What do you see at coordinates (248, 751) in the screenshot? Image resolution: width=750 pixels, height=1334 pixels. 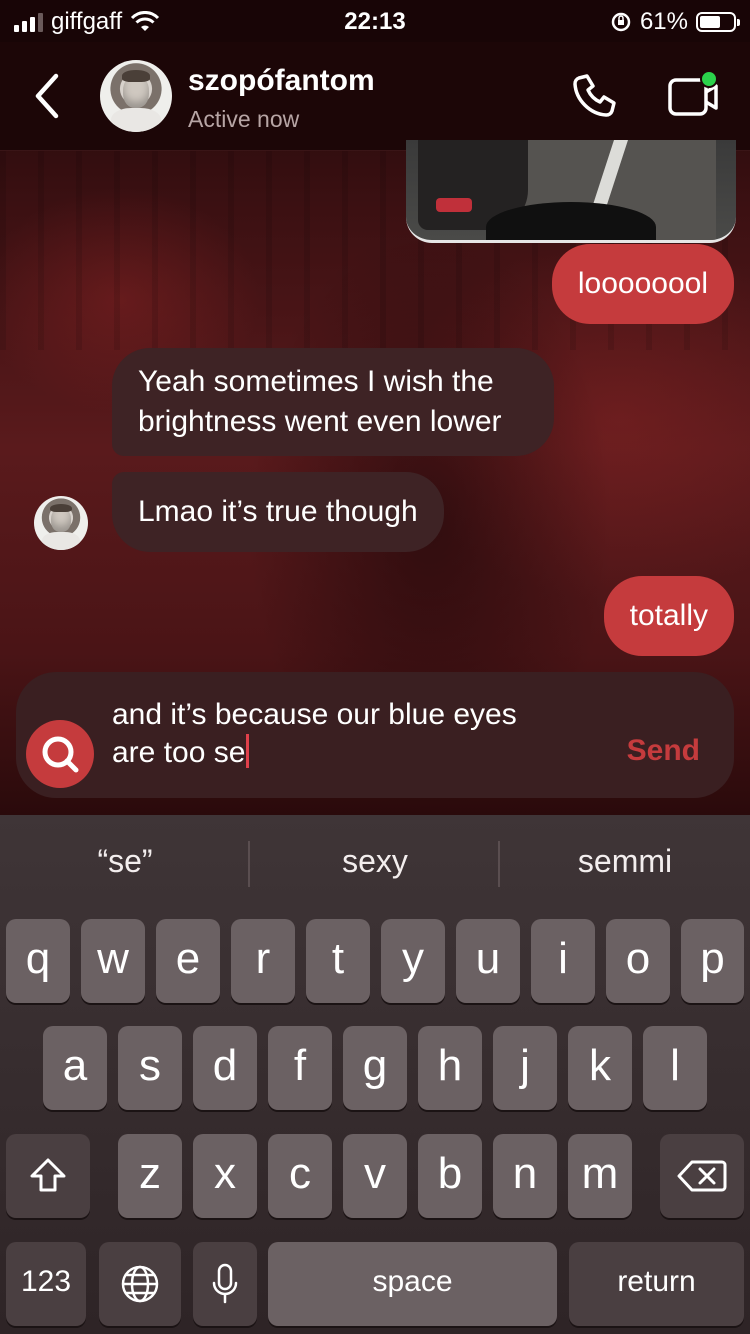 I see `text-caret` at bounding box center [248, 751].